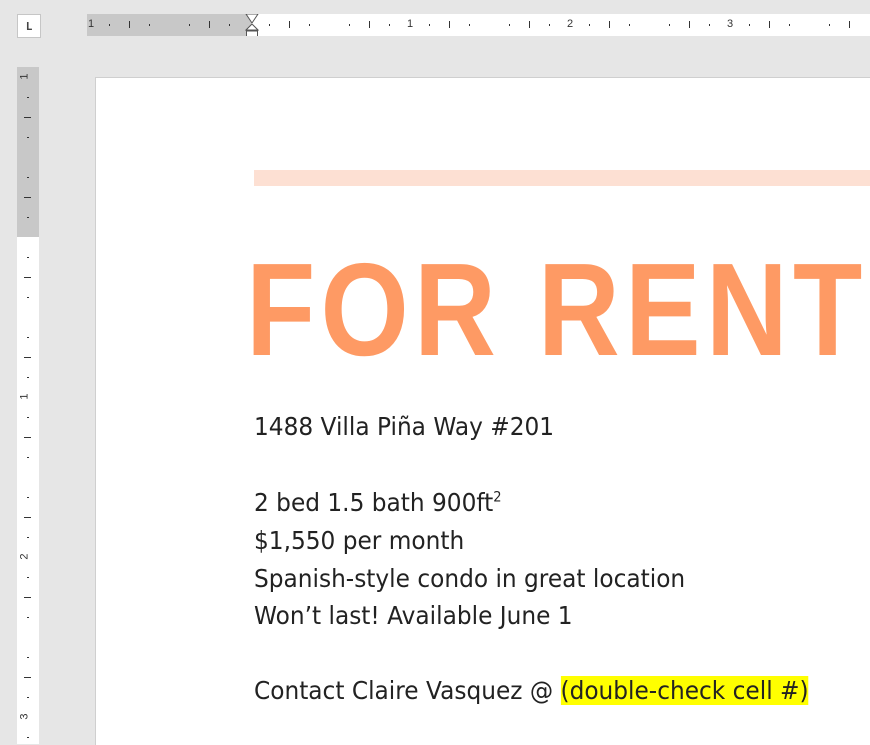 The image size is (870, 745). What do you see at coordinates (359, 540) in the screenshot?
I see `price-line: $1,550 per month` at bounding box center [359, 540].